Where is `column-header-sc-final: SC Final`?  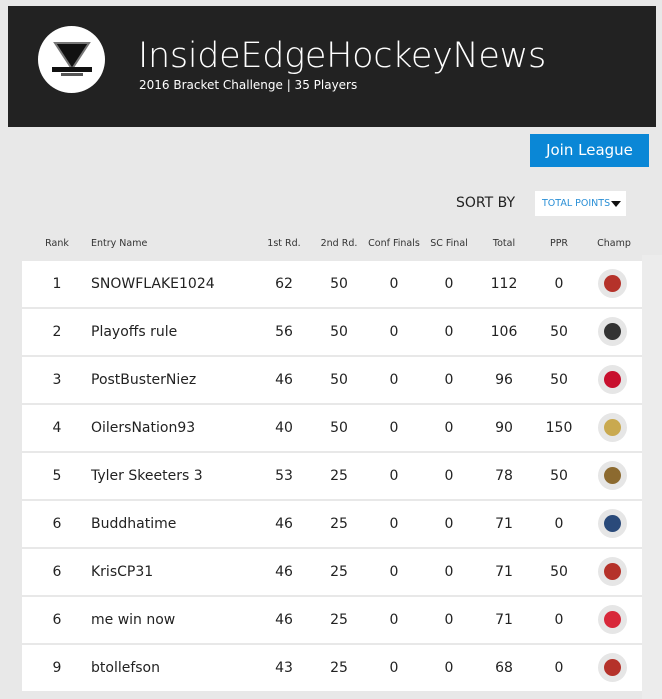 column-header-sc-final: SC Final is located at coordinates (449, 243).